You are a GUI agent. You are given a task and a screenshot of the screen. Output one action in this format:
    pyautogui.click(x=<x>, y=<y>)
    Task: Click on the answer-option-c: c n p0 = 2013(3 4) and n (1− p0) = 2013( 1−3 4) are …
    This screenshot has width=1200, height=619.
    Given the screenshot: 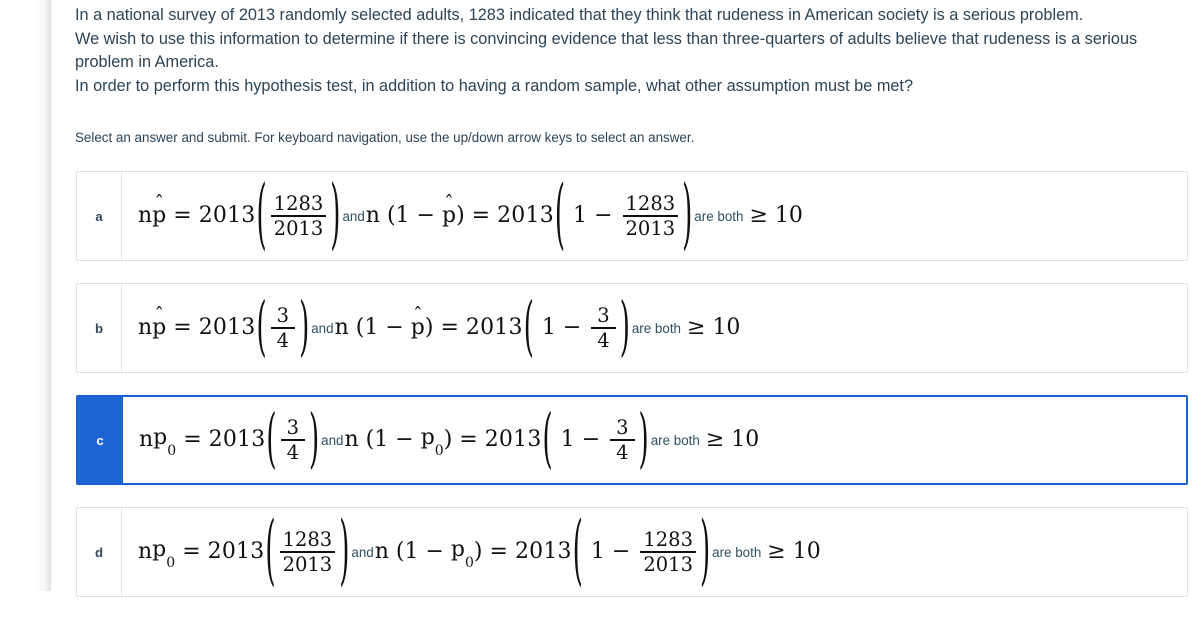 What is the action you would take?
    pyautogui.click(x=632, y=440)
    